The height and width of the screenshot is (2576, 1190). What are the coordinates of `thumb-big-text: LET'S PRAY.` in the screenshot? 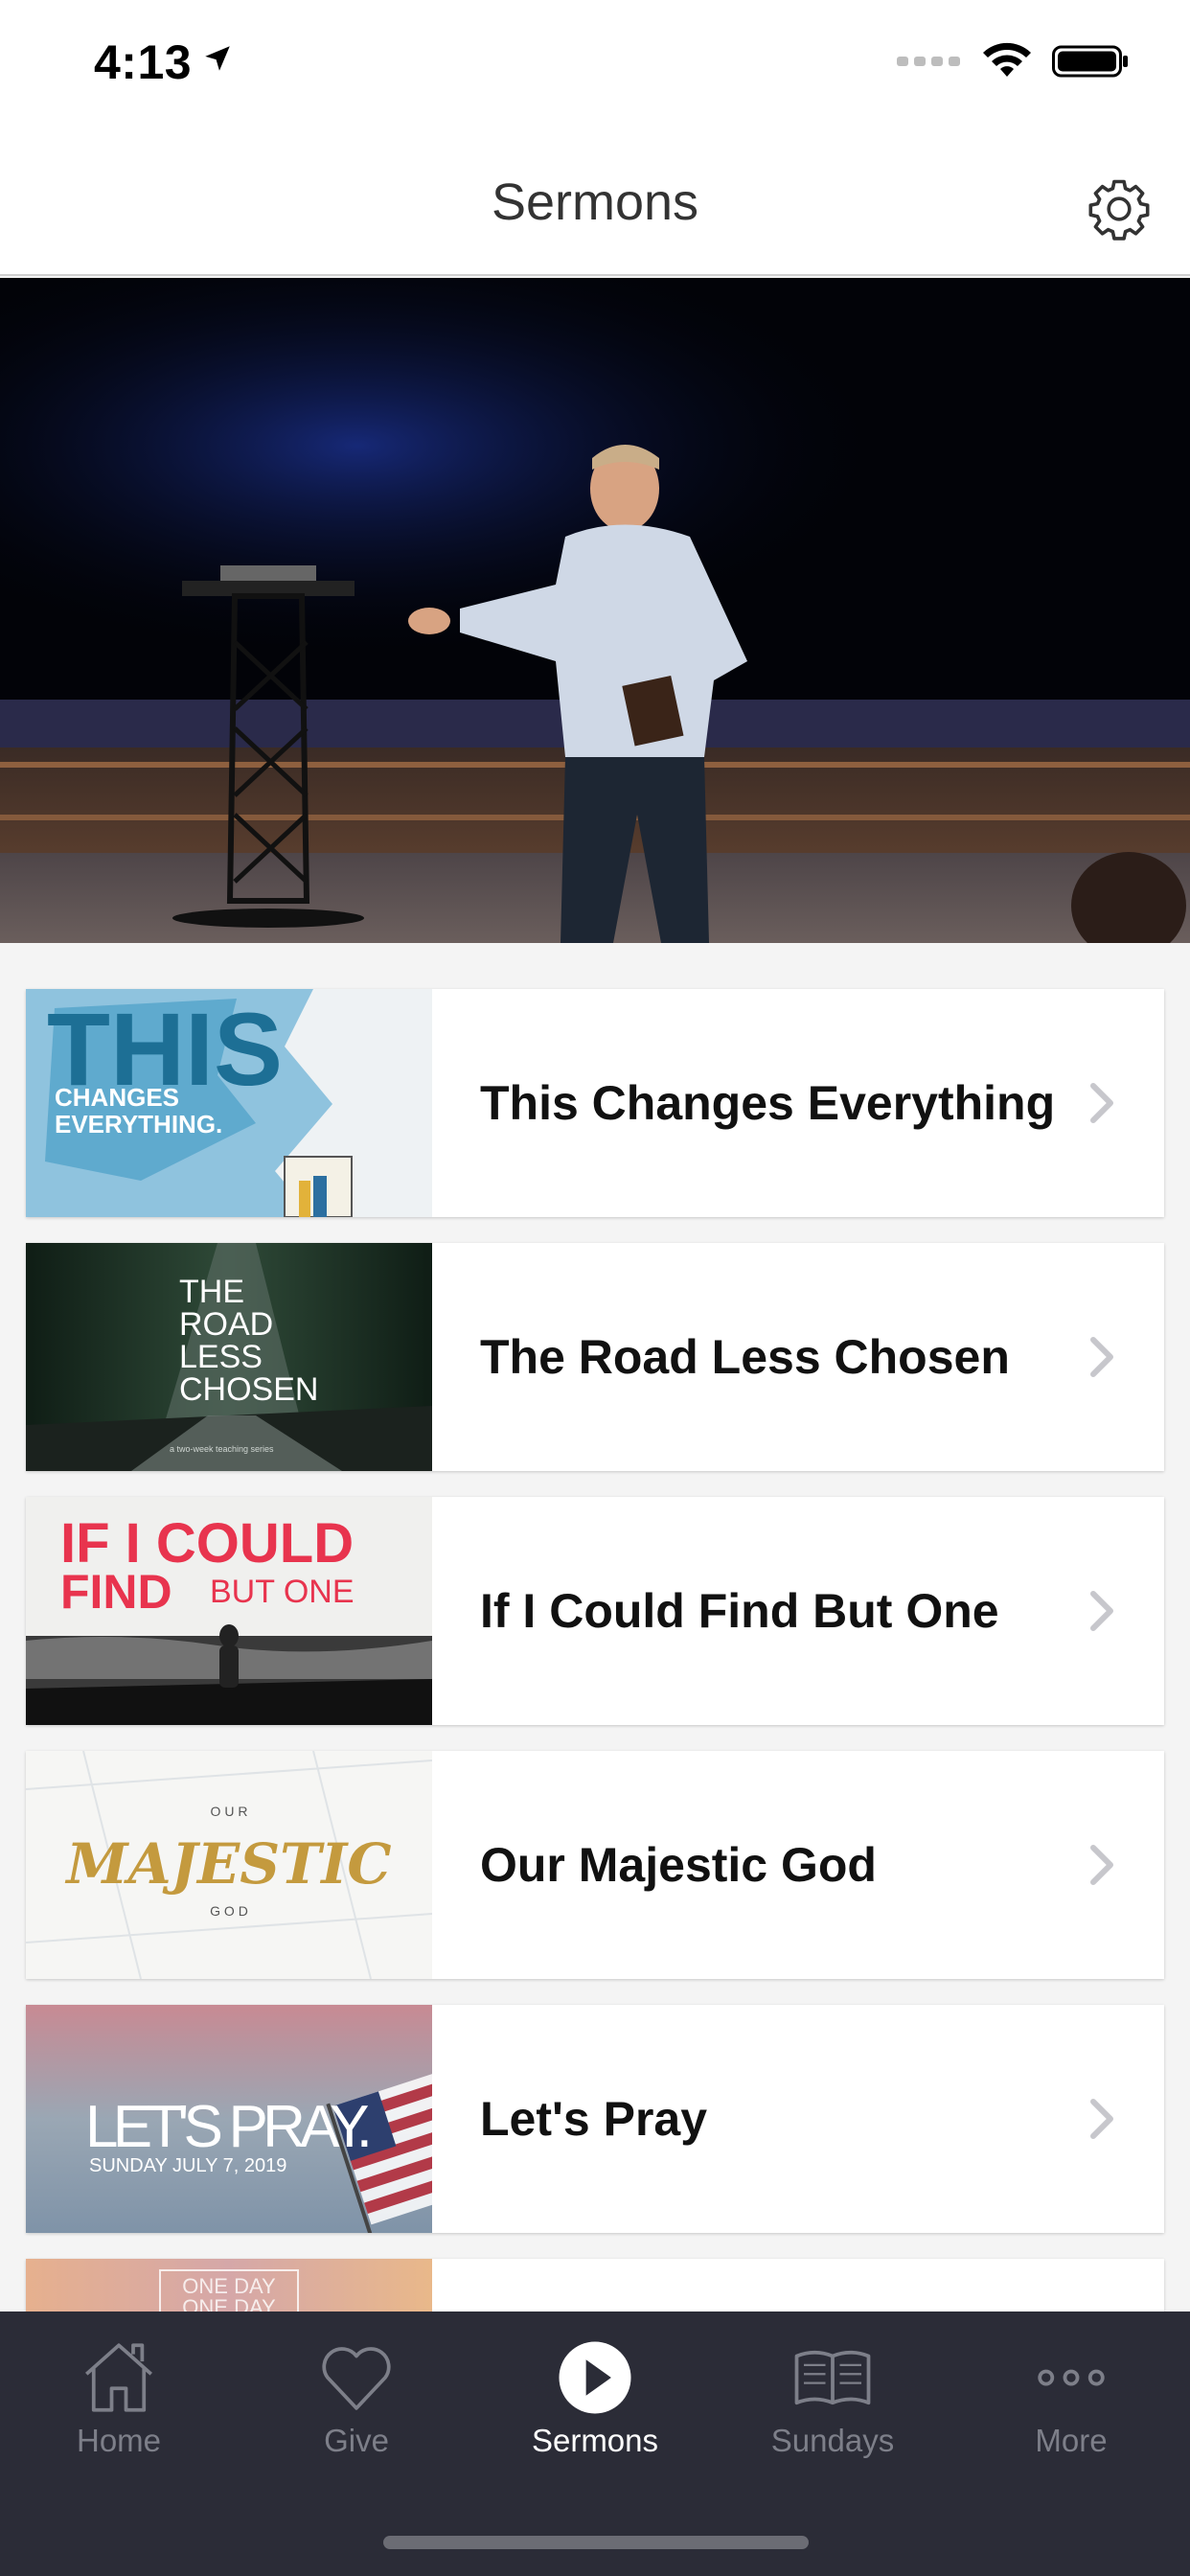 It's located at (229, 2127).